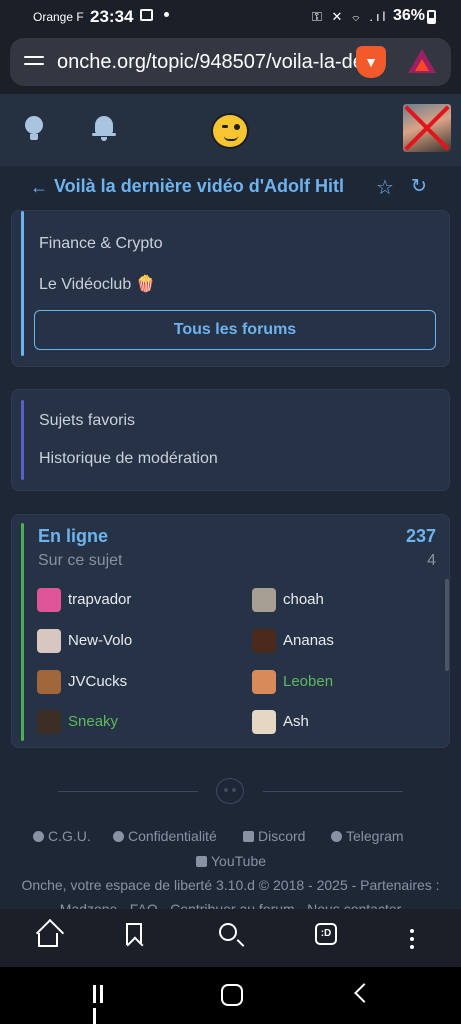 Image resolution: width=461 pixels, height=1024 pixels. I want to click on bookmark-icon, so click(134, 934).